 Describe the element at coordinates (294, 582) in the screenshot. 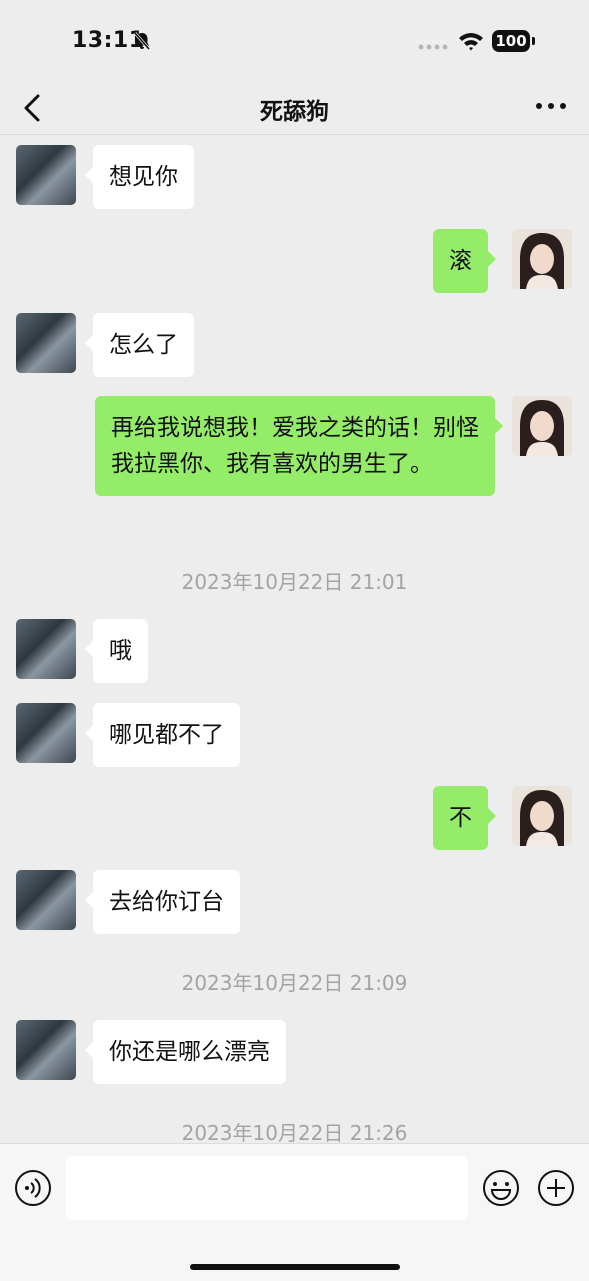

I see `timestamp: 2023年10月22日 21:01` at that location.